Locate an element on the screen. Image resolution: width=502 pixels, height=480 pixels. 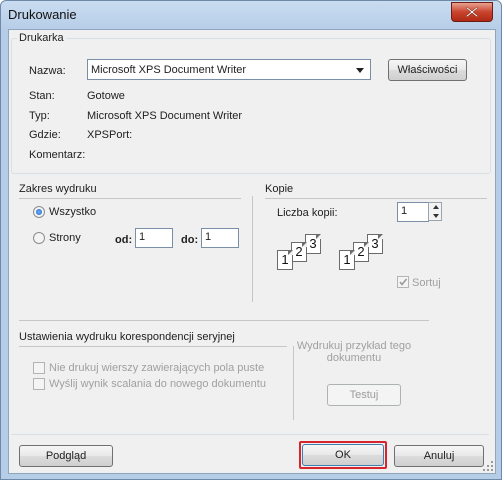
test-button: Testuj is located at coordinates (364, 395).